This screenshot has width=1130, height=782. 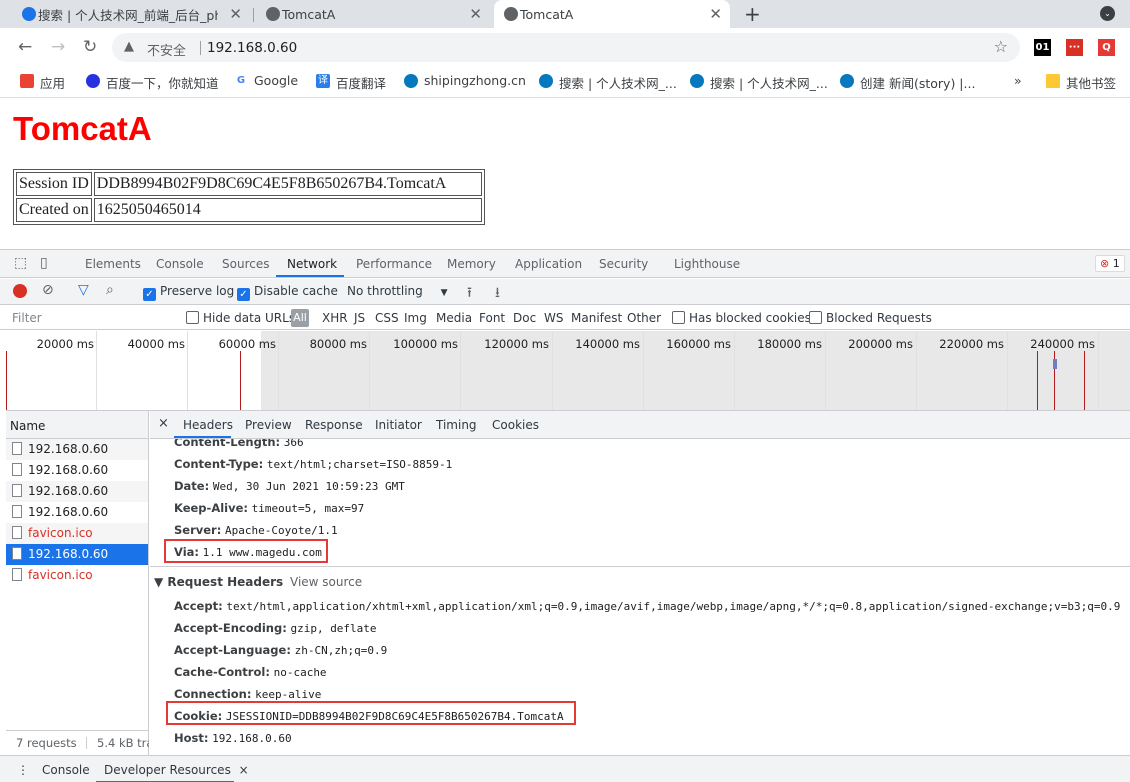 What do you see at coordinates (110, 290) in the screenshot?
I see `search-icon: ⌕` at bounding box center [110, 290].